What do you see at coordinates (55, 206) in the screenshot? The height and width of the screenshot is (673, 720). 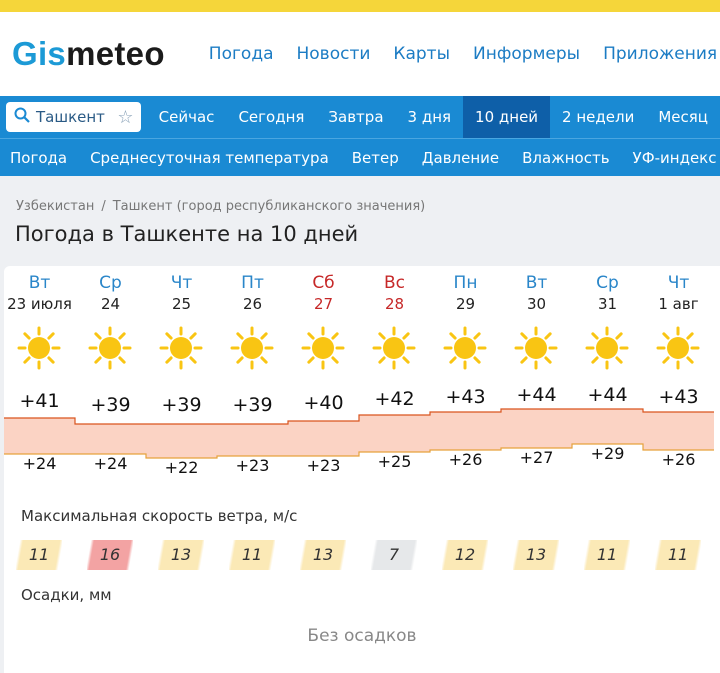 I see `breadcrumb-country: Узбекистан` at bounding box center [55, 206].